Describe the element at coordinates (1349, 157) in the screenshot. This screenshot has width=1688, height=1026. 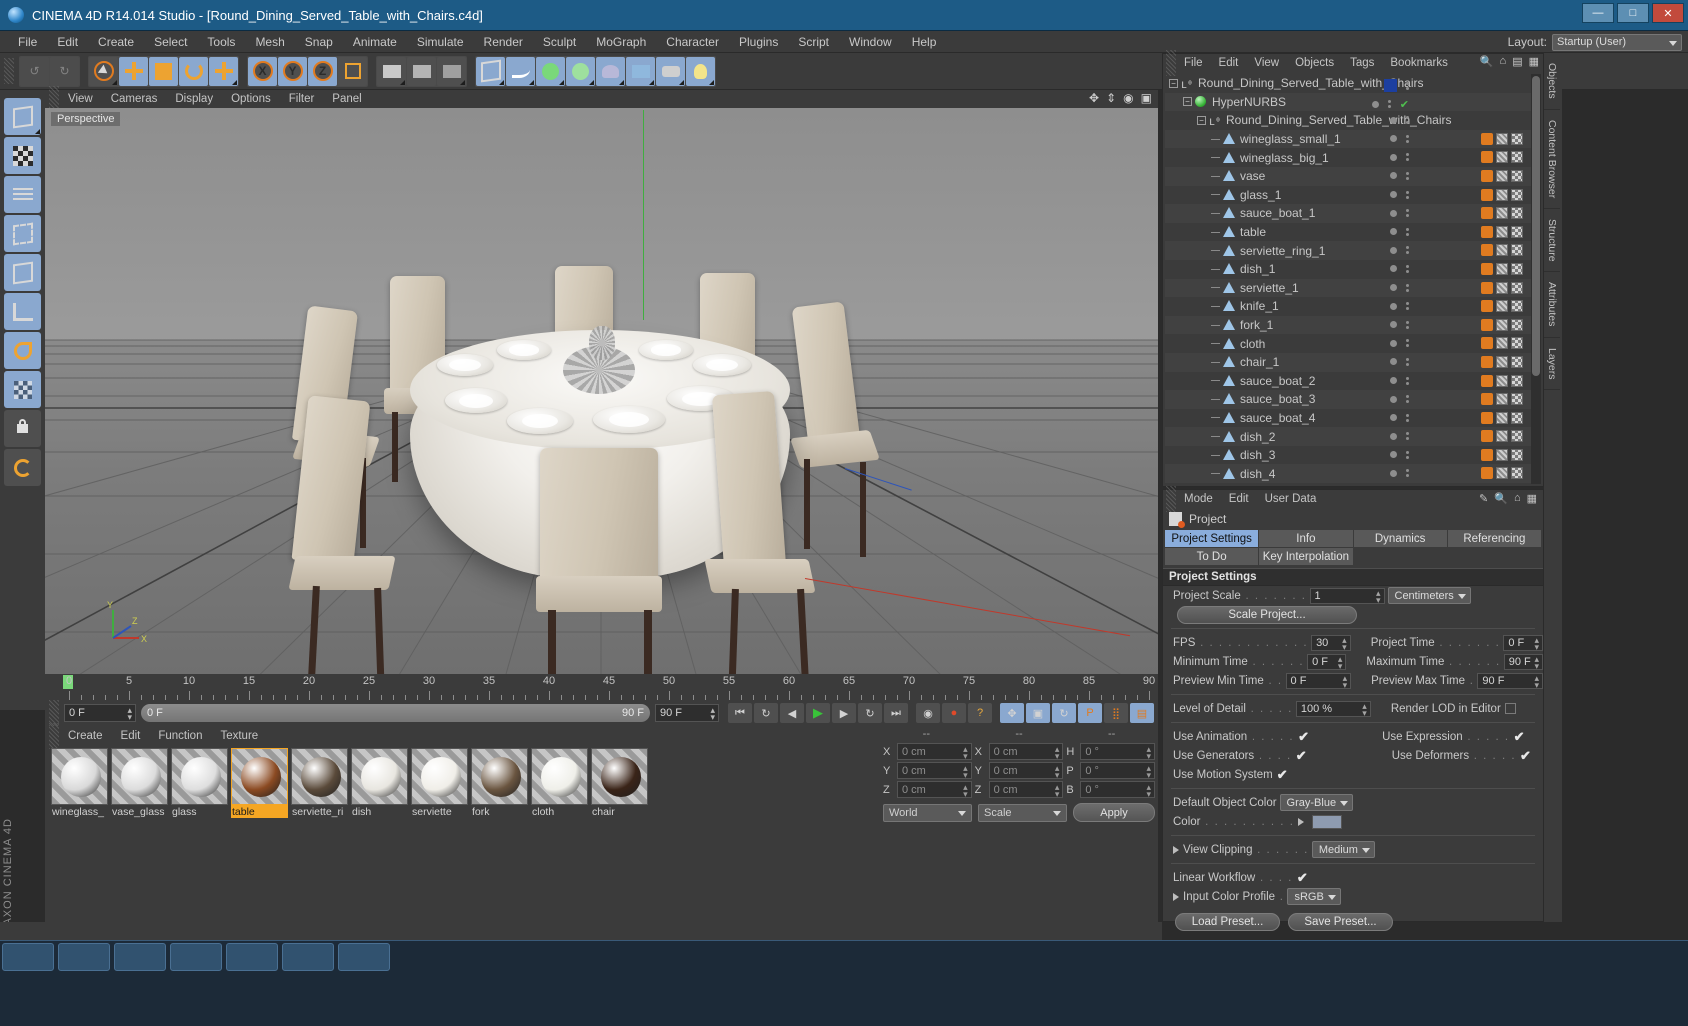
I see `object-tree-row: wineglass_big_1` at that location.